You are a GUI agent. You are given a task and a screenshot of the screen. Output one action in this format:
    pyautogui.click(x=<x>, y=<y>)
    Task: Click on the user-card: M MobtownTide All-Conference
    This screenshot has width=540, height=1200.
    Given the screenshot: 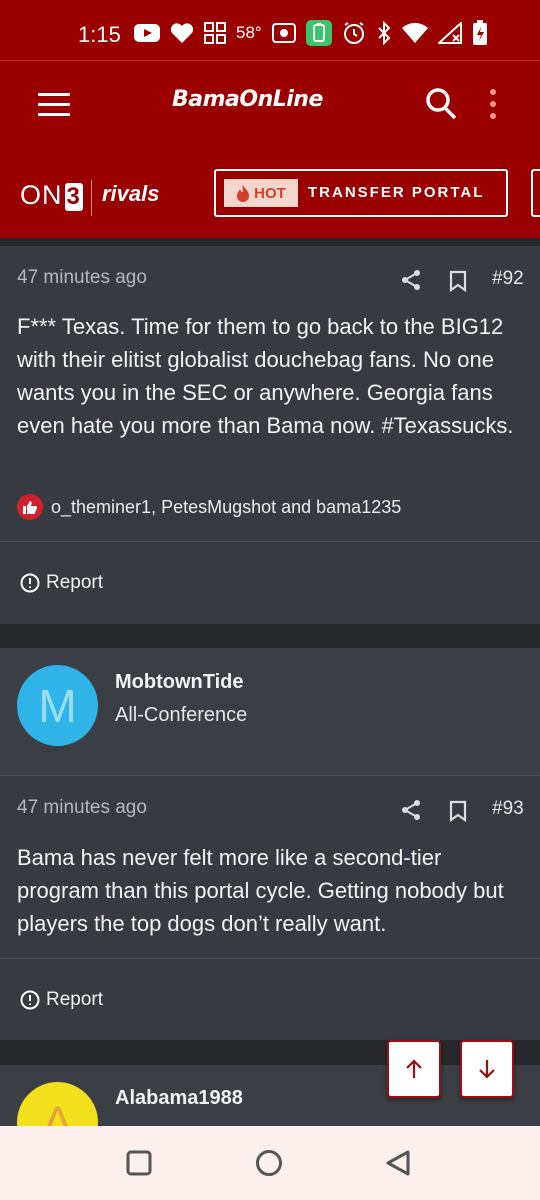 What is the action you would take?
    pyautogui.click(x=270, y=711)
    